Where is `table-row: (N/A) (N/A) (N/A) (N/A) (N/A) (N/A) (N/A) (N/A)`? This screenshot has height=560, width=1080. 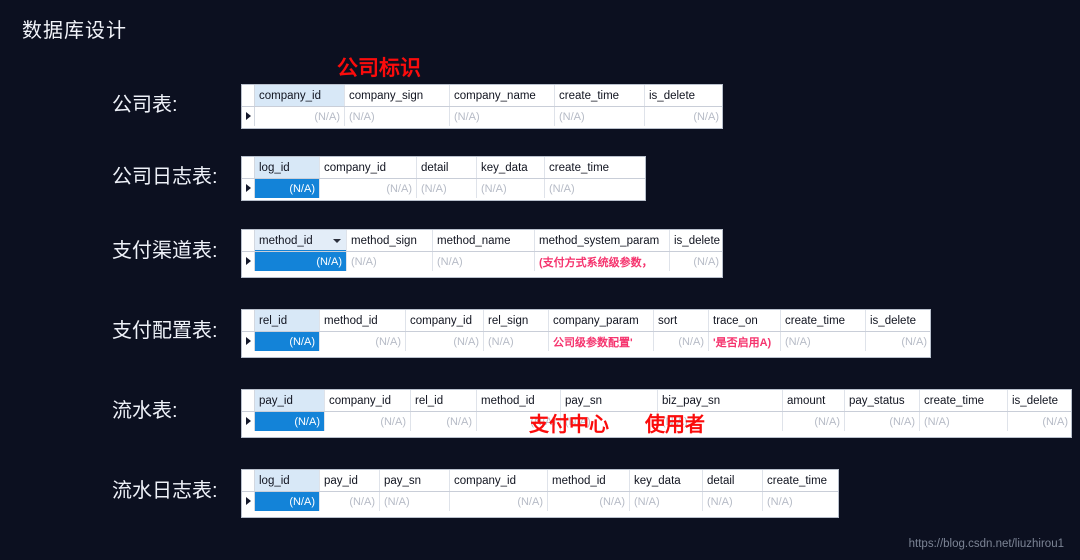
table-row: (N/A) (N/A) (N/A) (N/A) (N/A) (N/A) (N/A) (N/A) is located at coordinates (540, 501).